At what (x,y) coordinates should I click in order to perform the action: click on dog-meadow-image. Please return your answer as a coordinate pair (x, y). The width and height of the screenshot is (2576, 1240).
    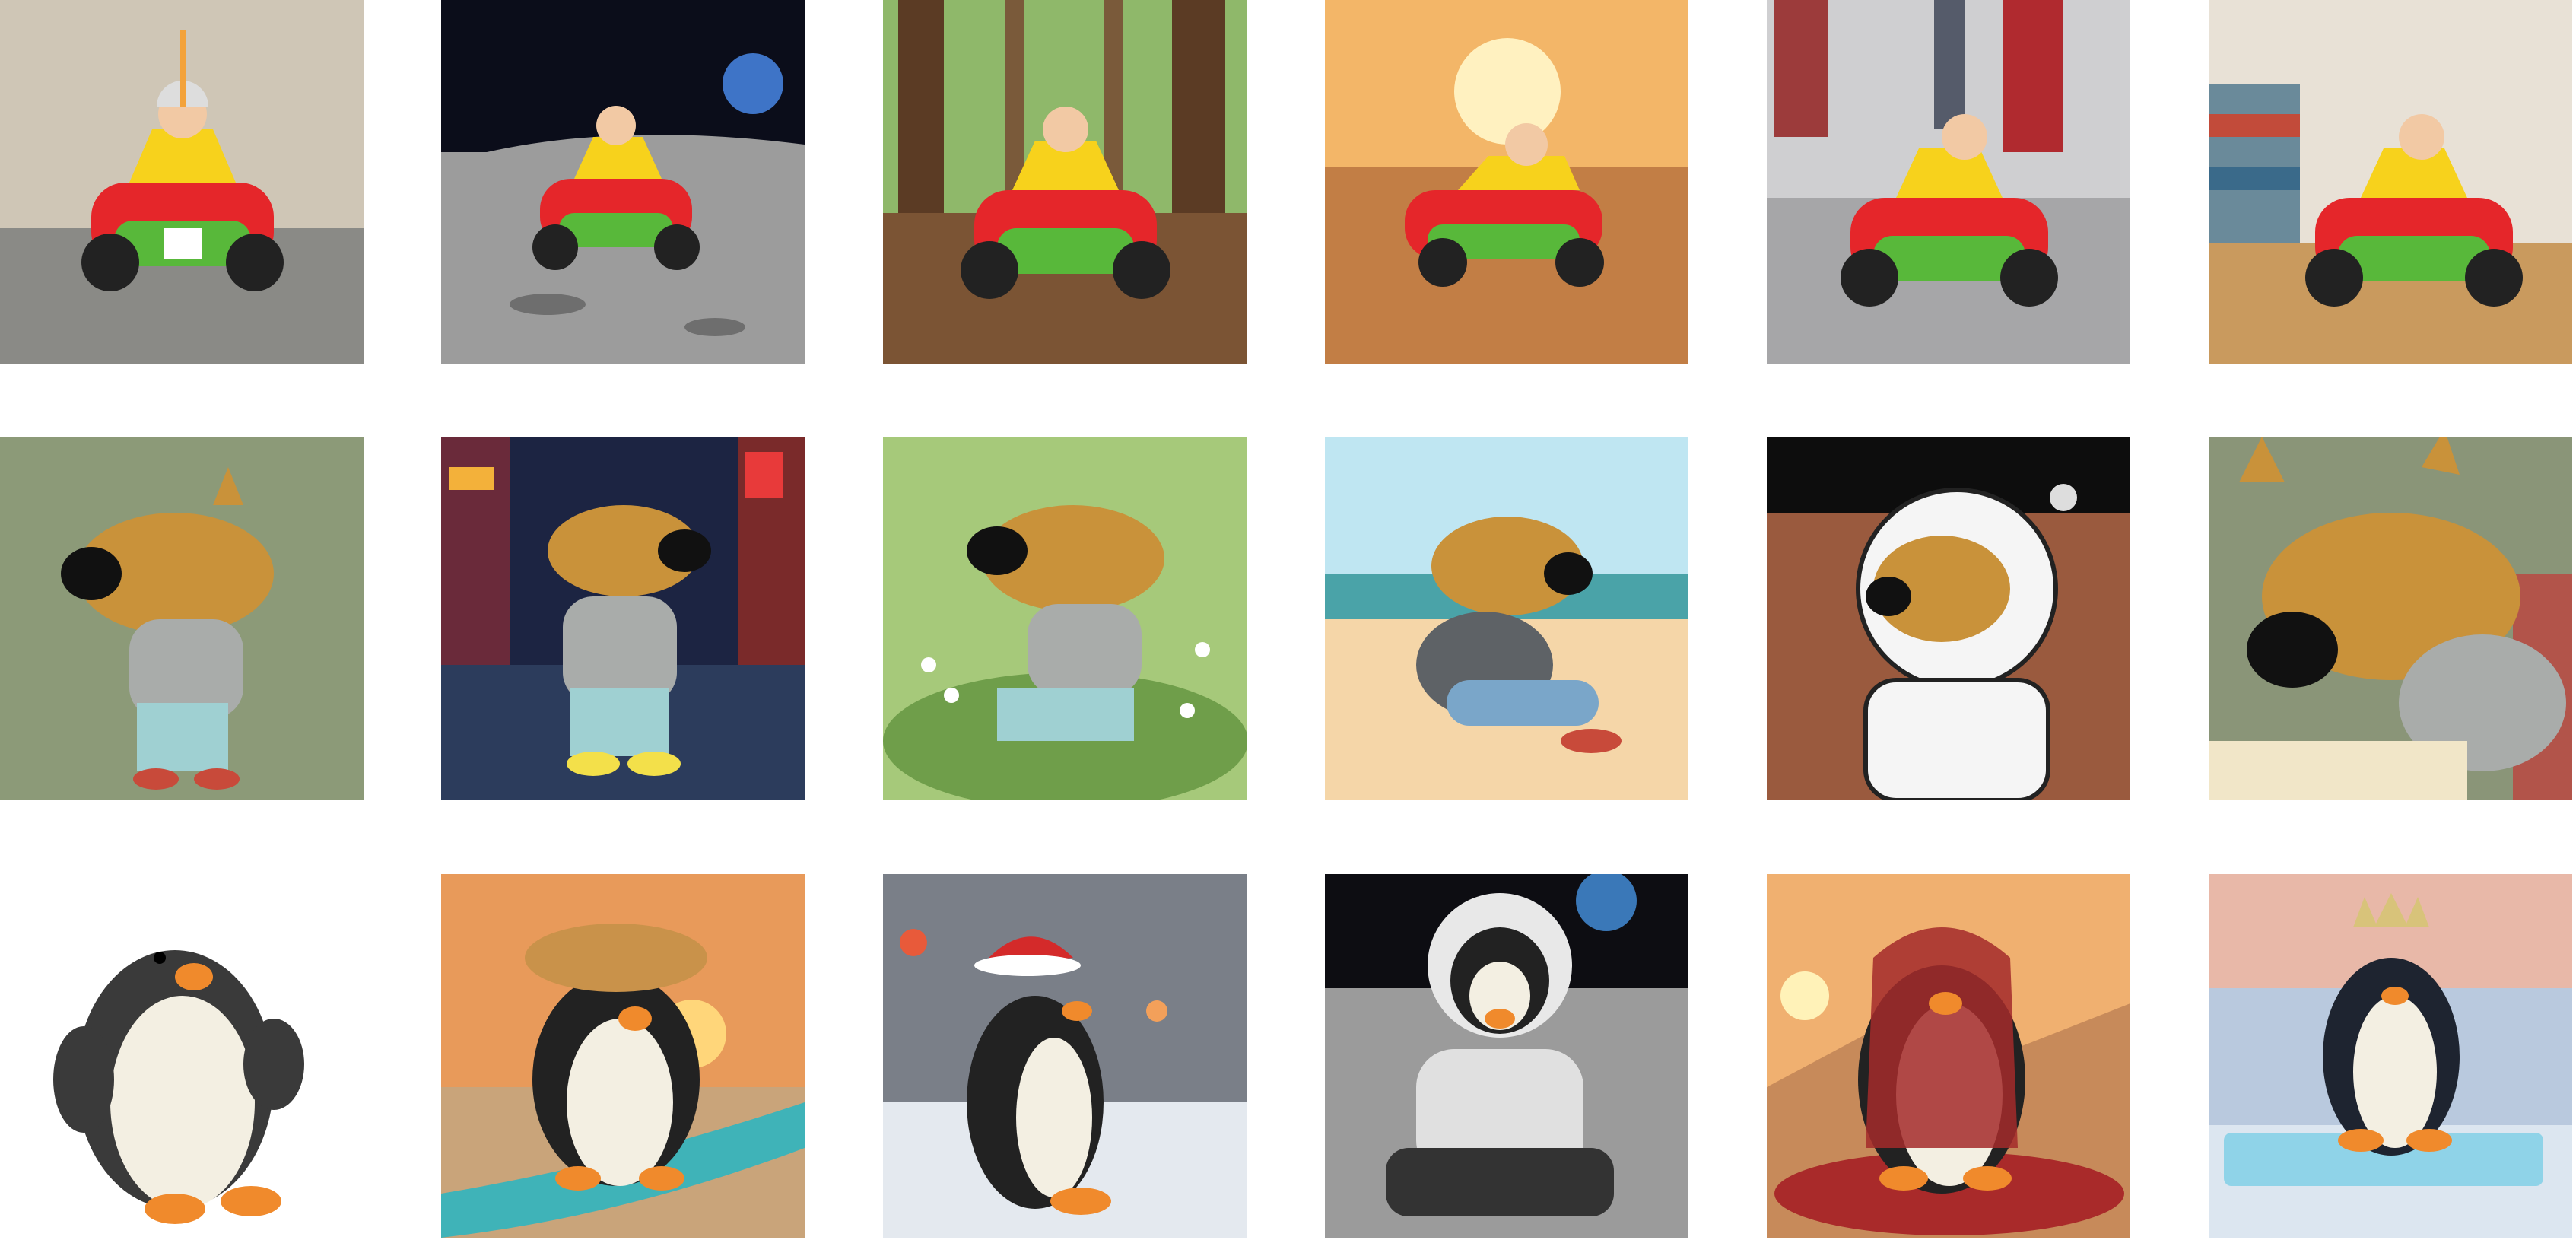
    Looking at the image, I should click on (1065, 618).